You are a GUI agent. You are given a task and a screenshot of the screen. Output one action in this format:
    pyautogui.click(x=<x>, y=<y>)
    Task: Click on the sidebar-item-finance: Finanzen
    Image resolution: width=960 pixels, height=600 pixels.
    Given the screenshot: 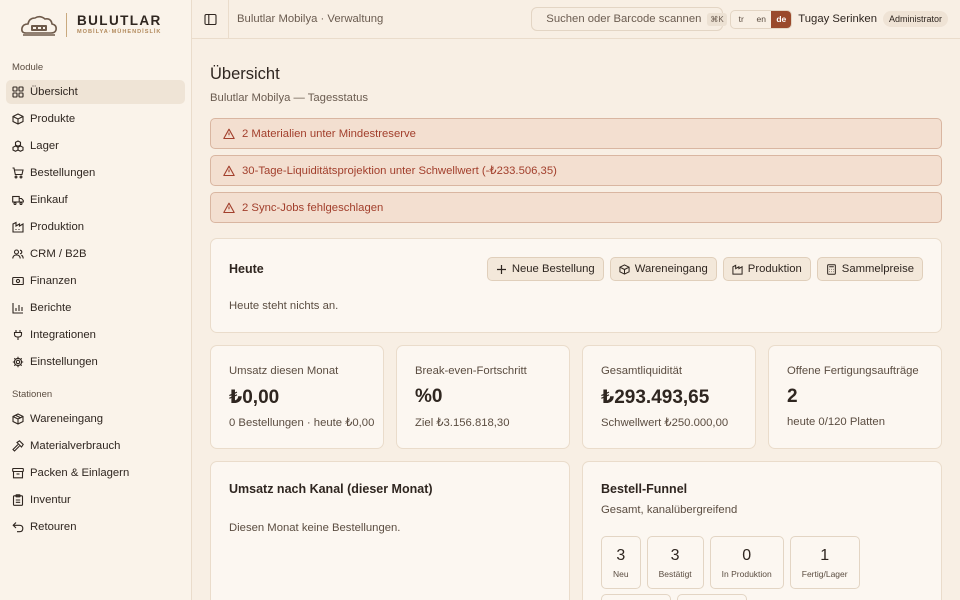 What is the action you would take?
    pyautogui.click(x=95, y=281)
    